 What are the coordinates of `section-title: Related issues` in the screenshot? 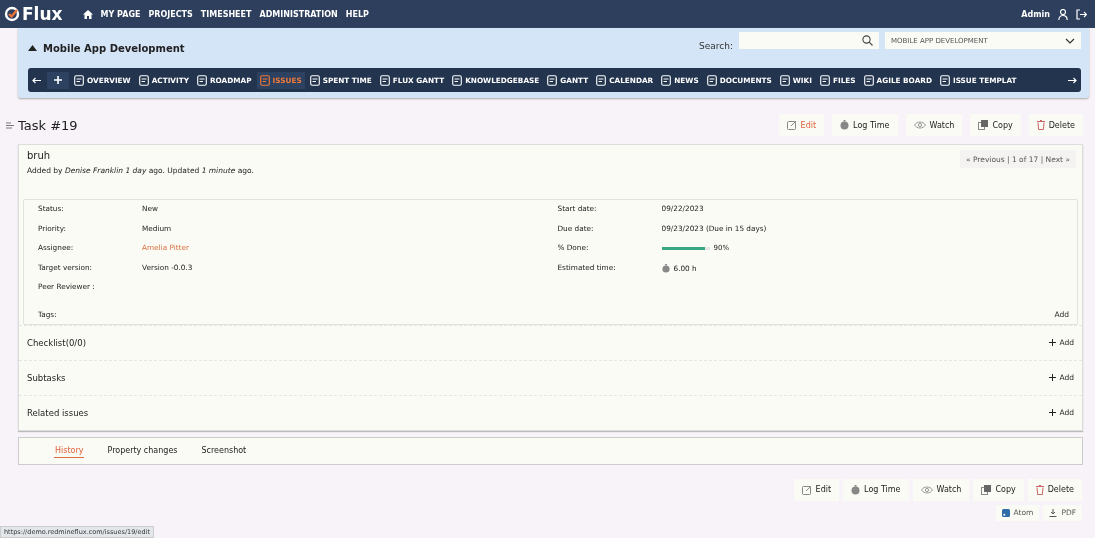 It's located at (58, 412).